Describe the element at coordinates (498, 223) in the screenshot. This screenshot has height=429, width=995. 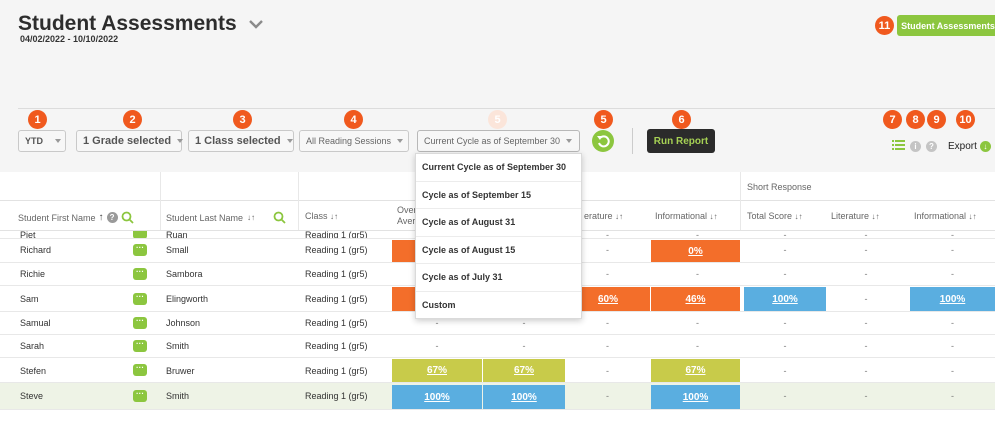
I see `menu-item: Cycle as of August 31` at that location.